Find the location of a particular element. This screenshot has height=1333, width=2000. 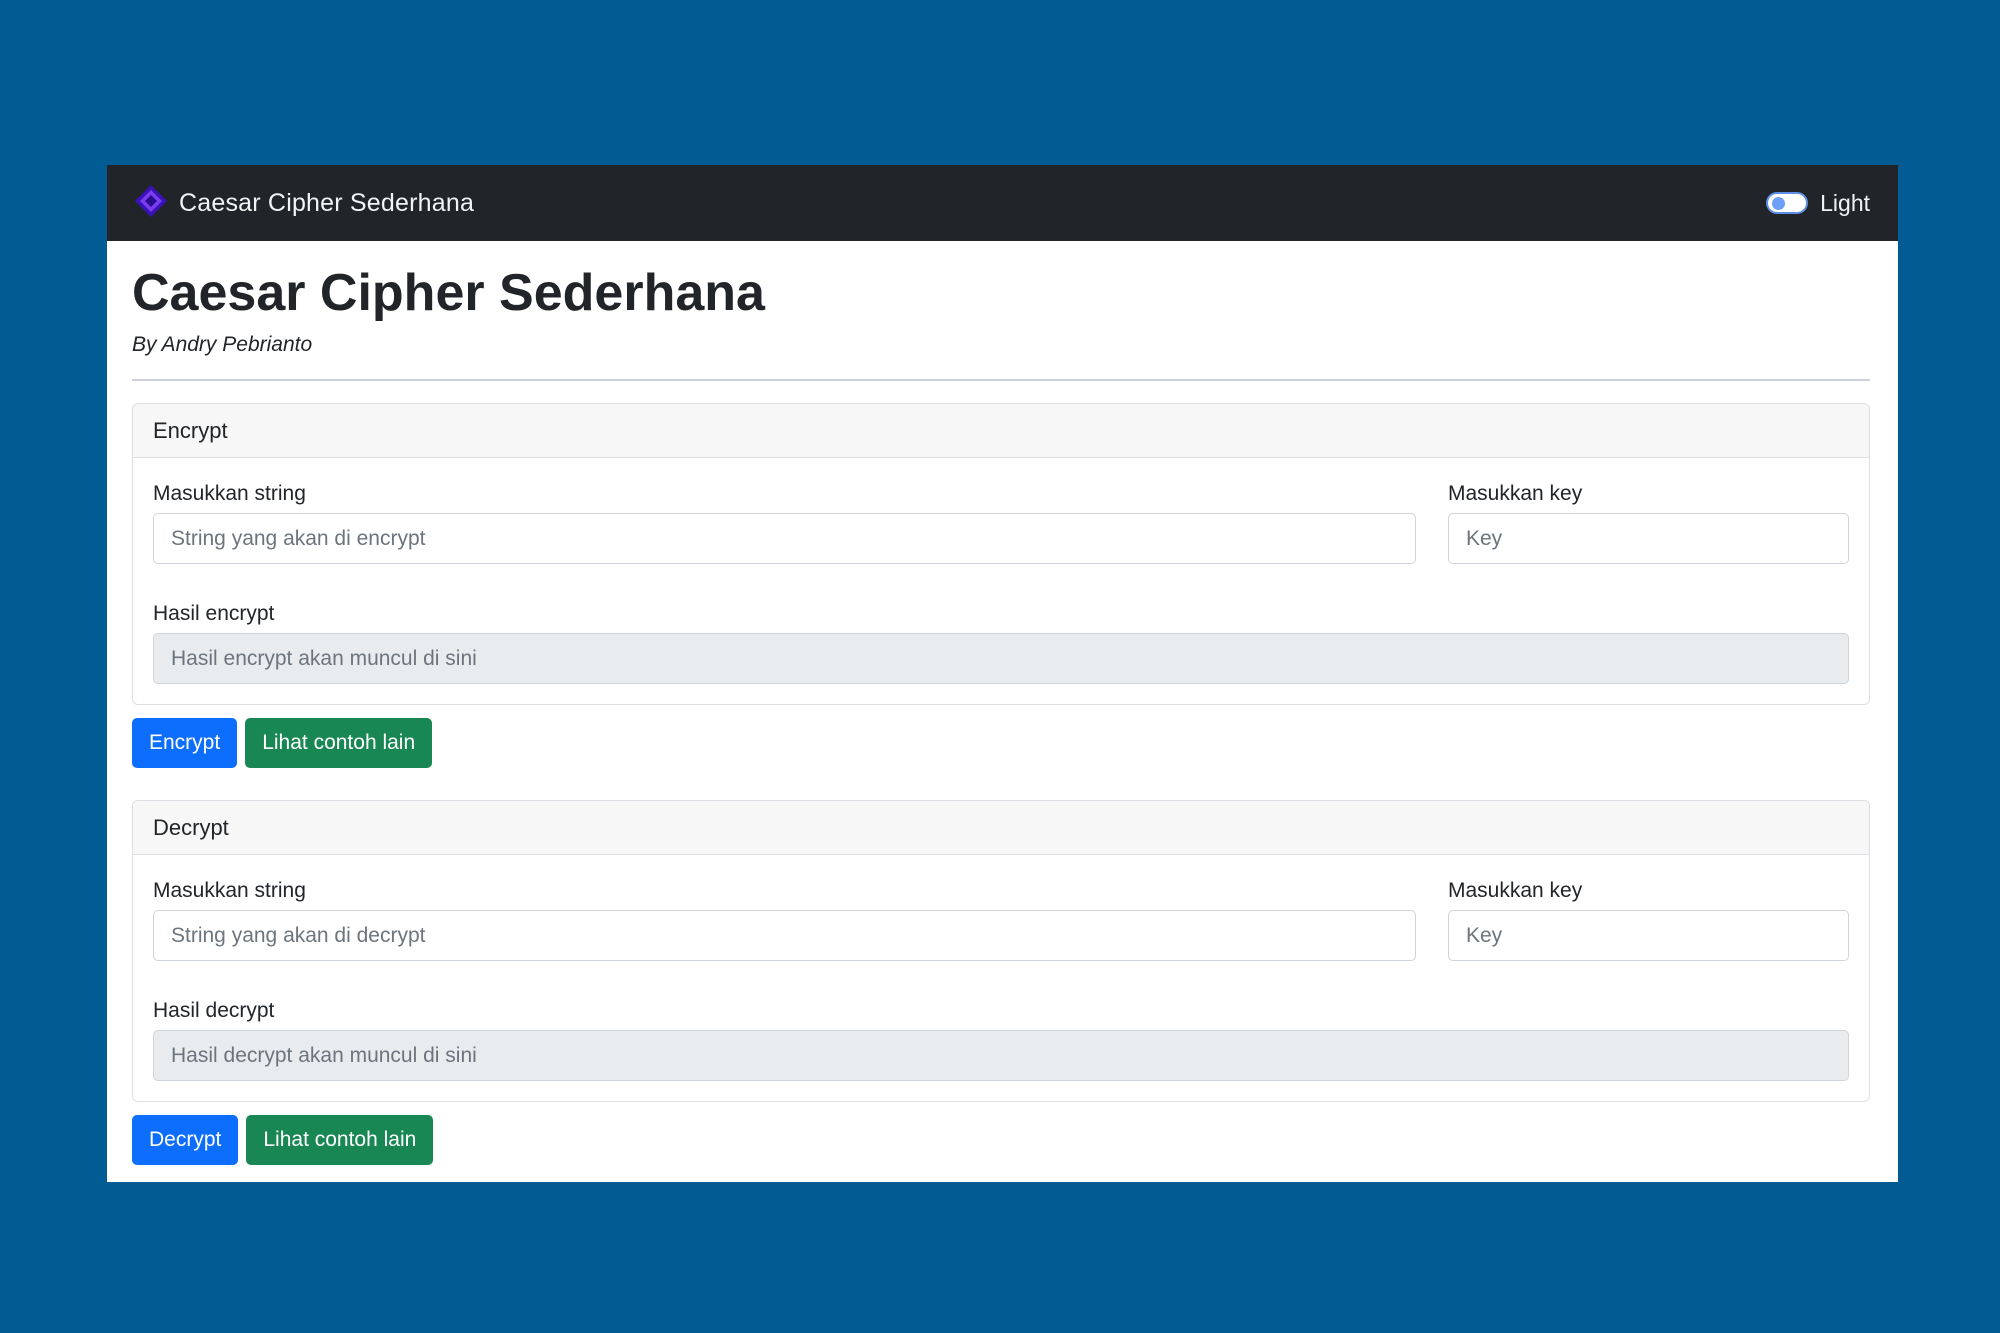

switch-knob is located at coordinates (1779, 203).